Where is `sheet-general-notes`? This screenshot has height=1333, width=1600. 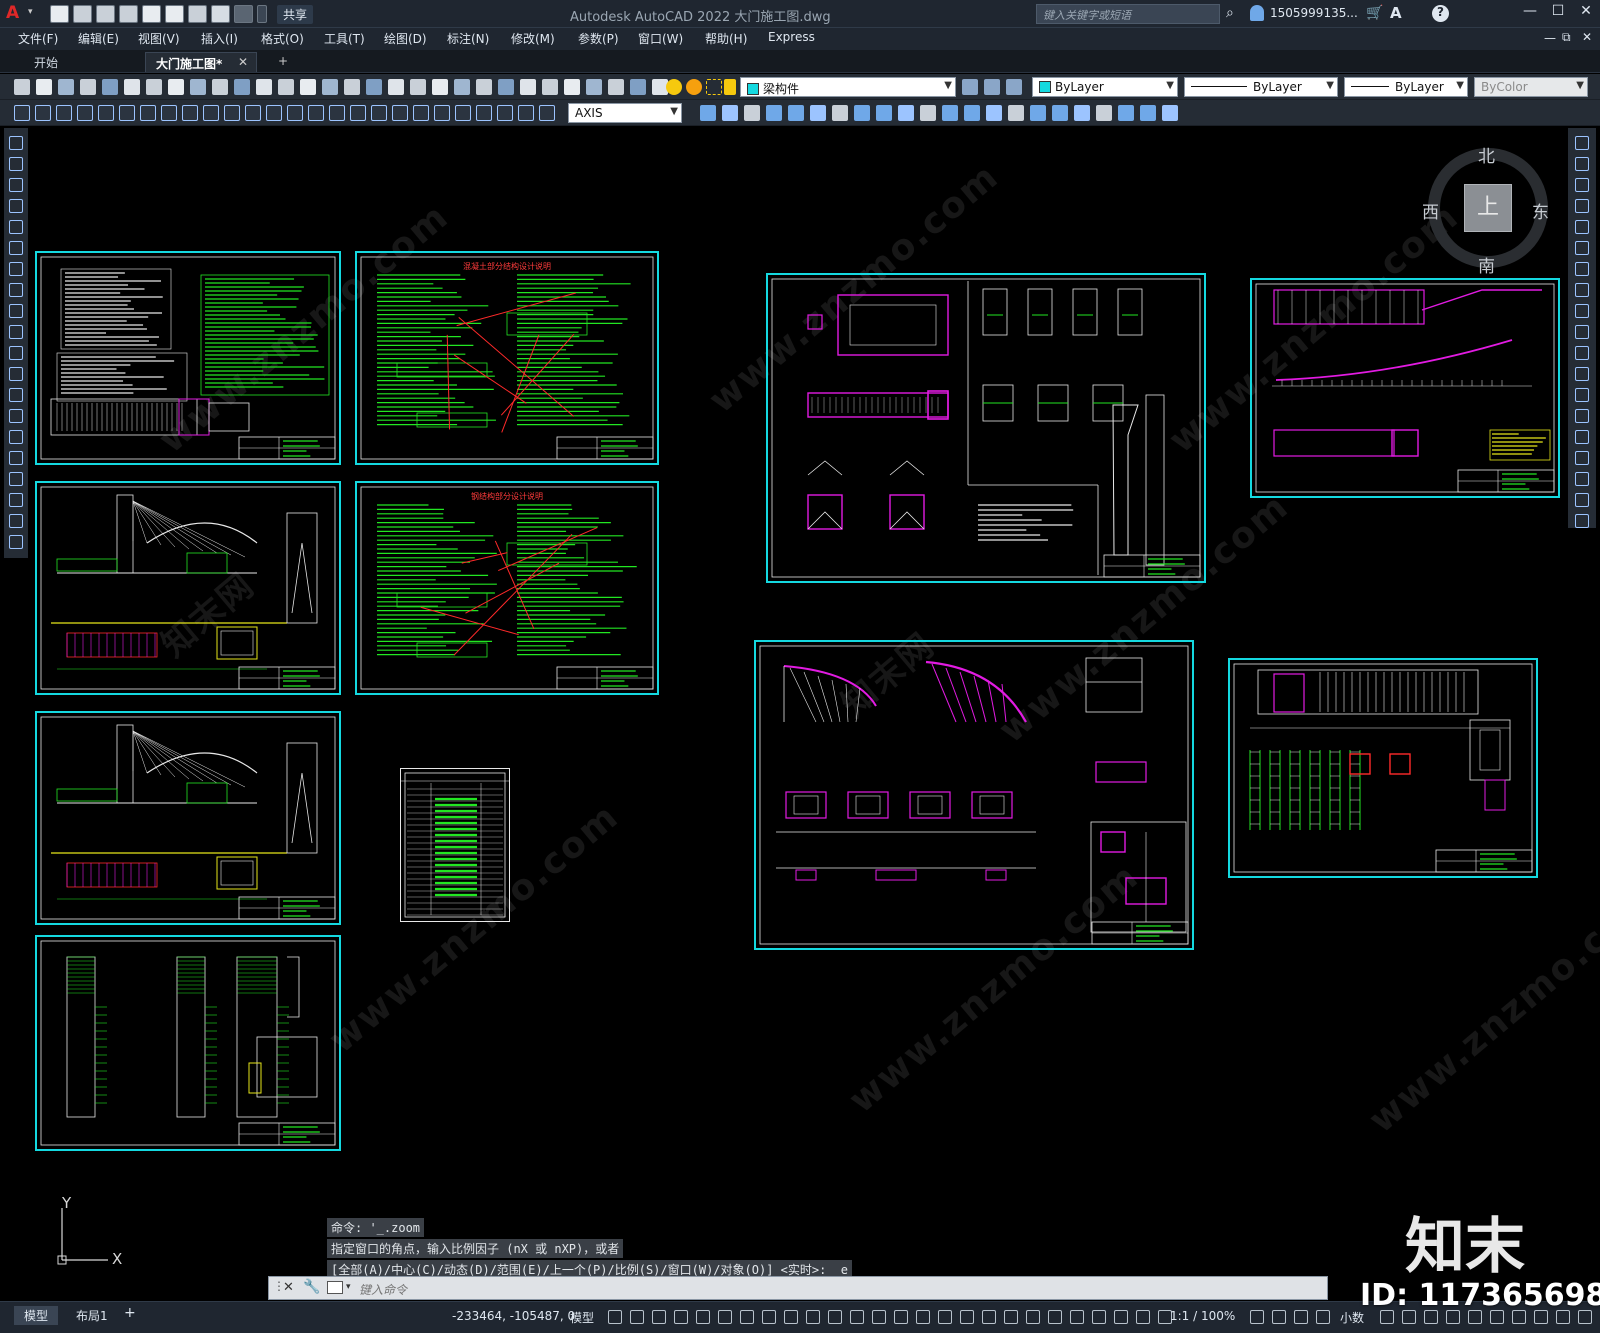
sheet-general-notes is located at coordinates (188, 358).